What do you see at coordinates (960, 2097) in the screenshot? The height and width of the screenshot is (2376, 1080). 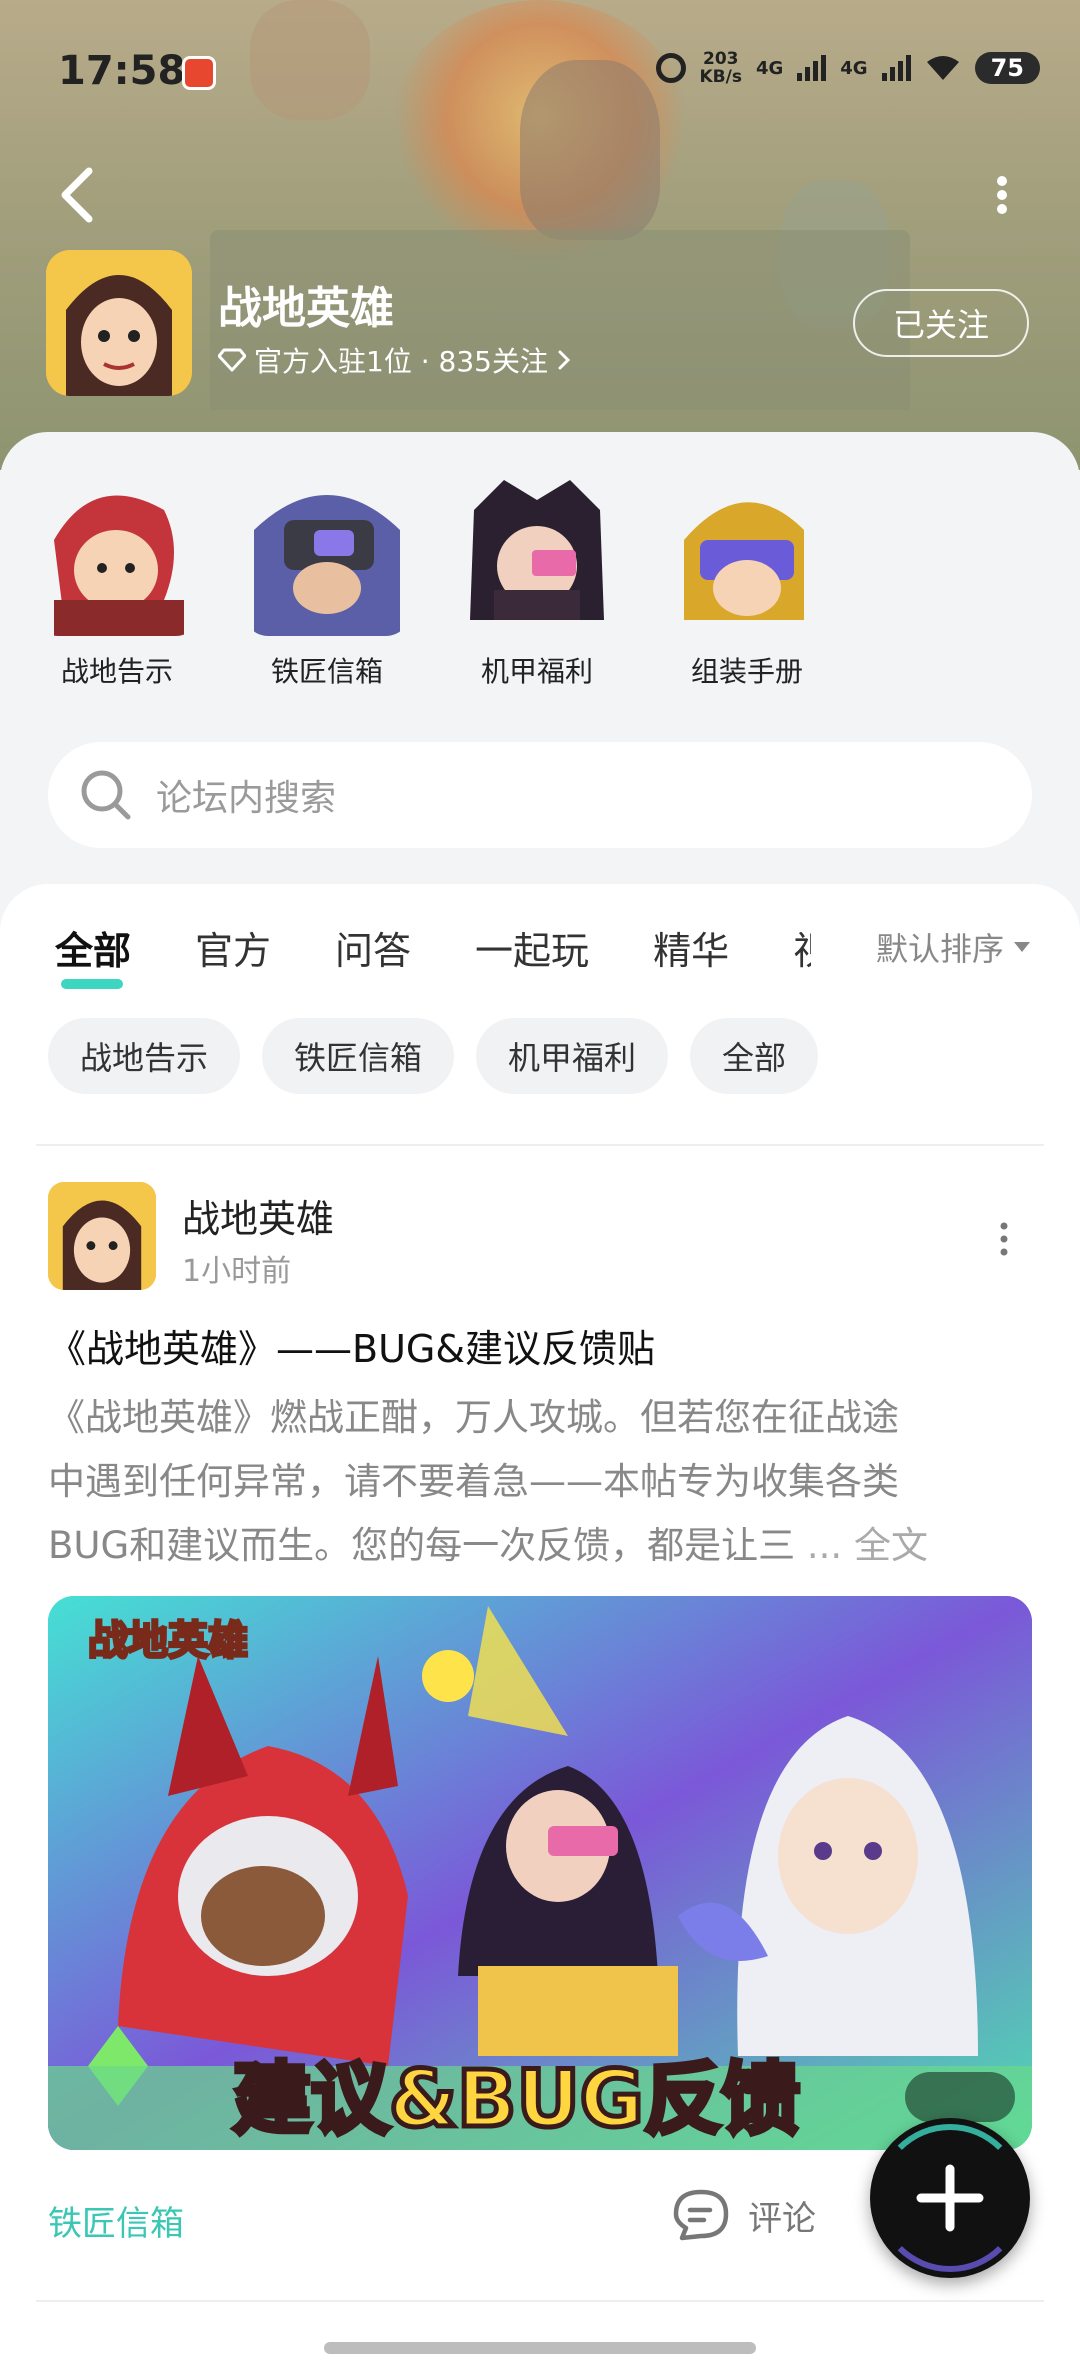 I see `image-count-badge` at bounding box center [960, 2097].